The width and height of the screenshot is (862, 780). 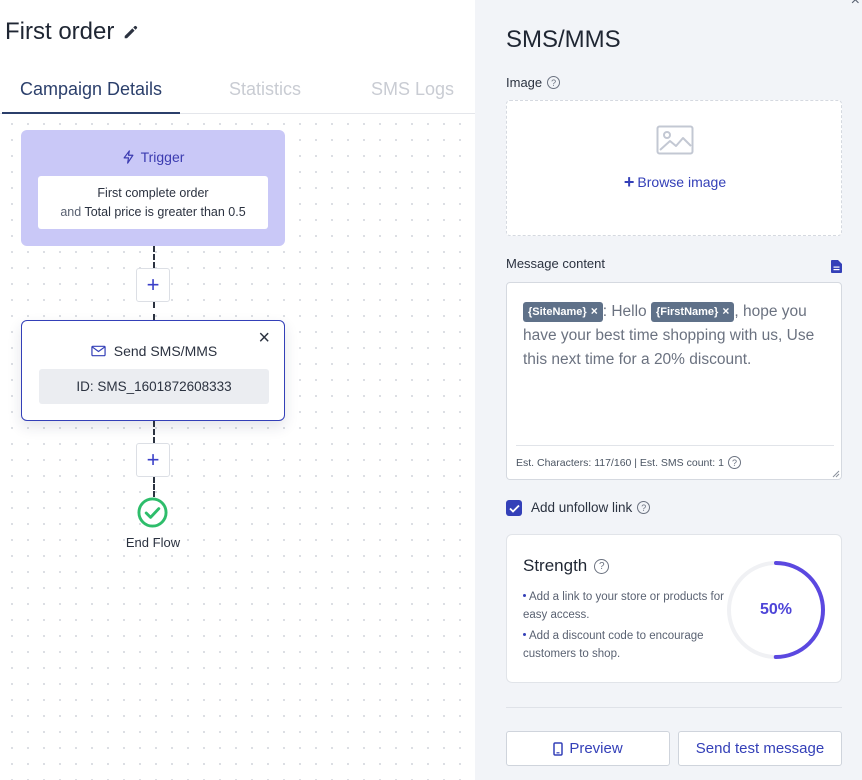 I want to click on sms-node-id: ID: SMS_1601872608333, so click(x=154, y=386).